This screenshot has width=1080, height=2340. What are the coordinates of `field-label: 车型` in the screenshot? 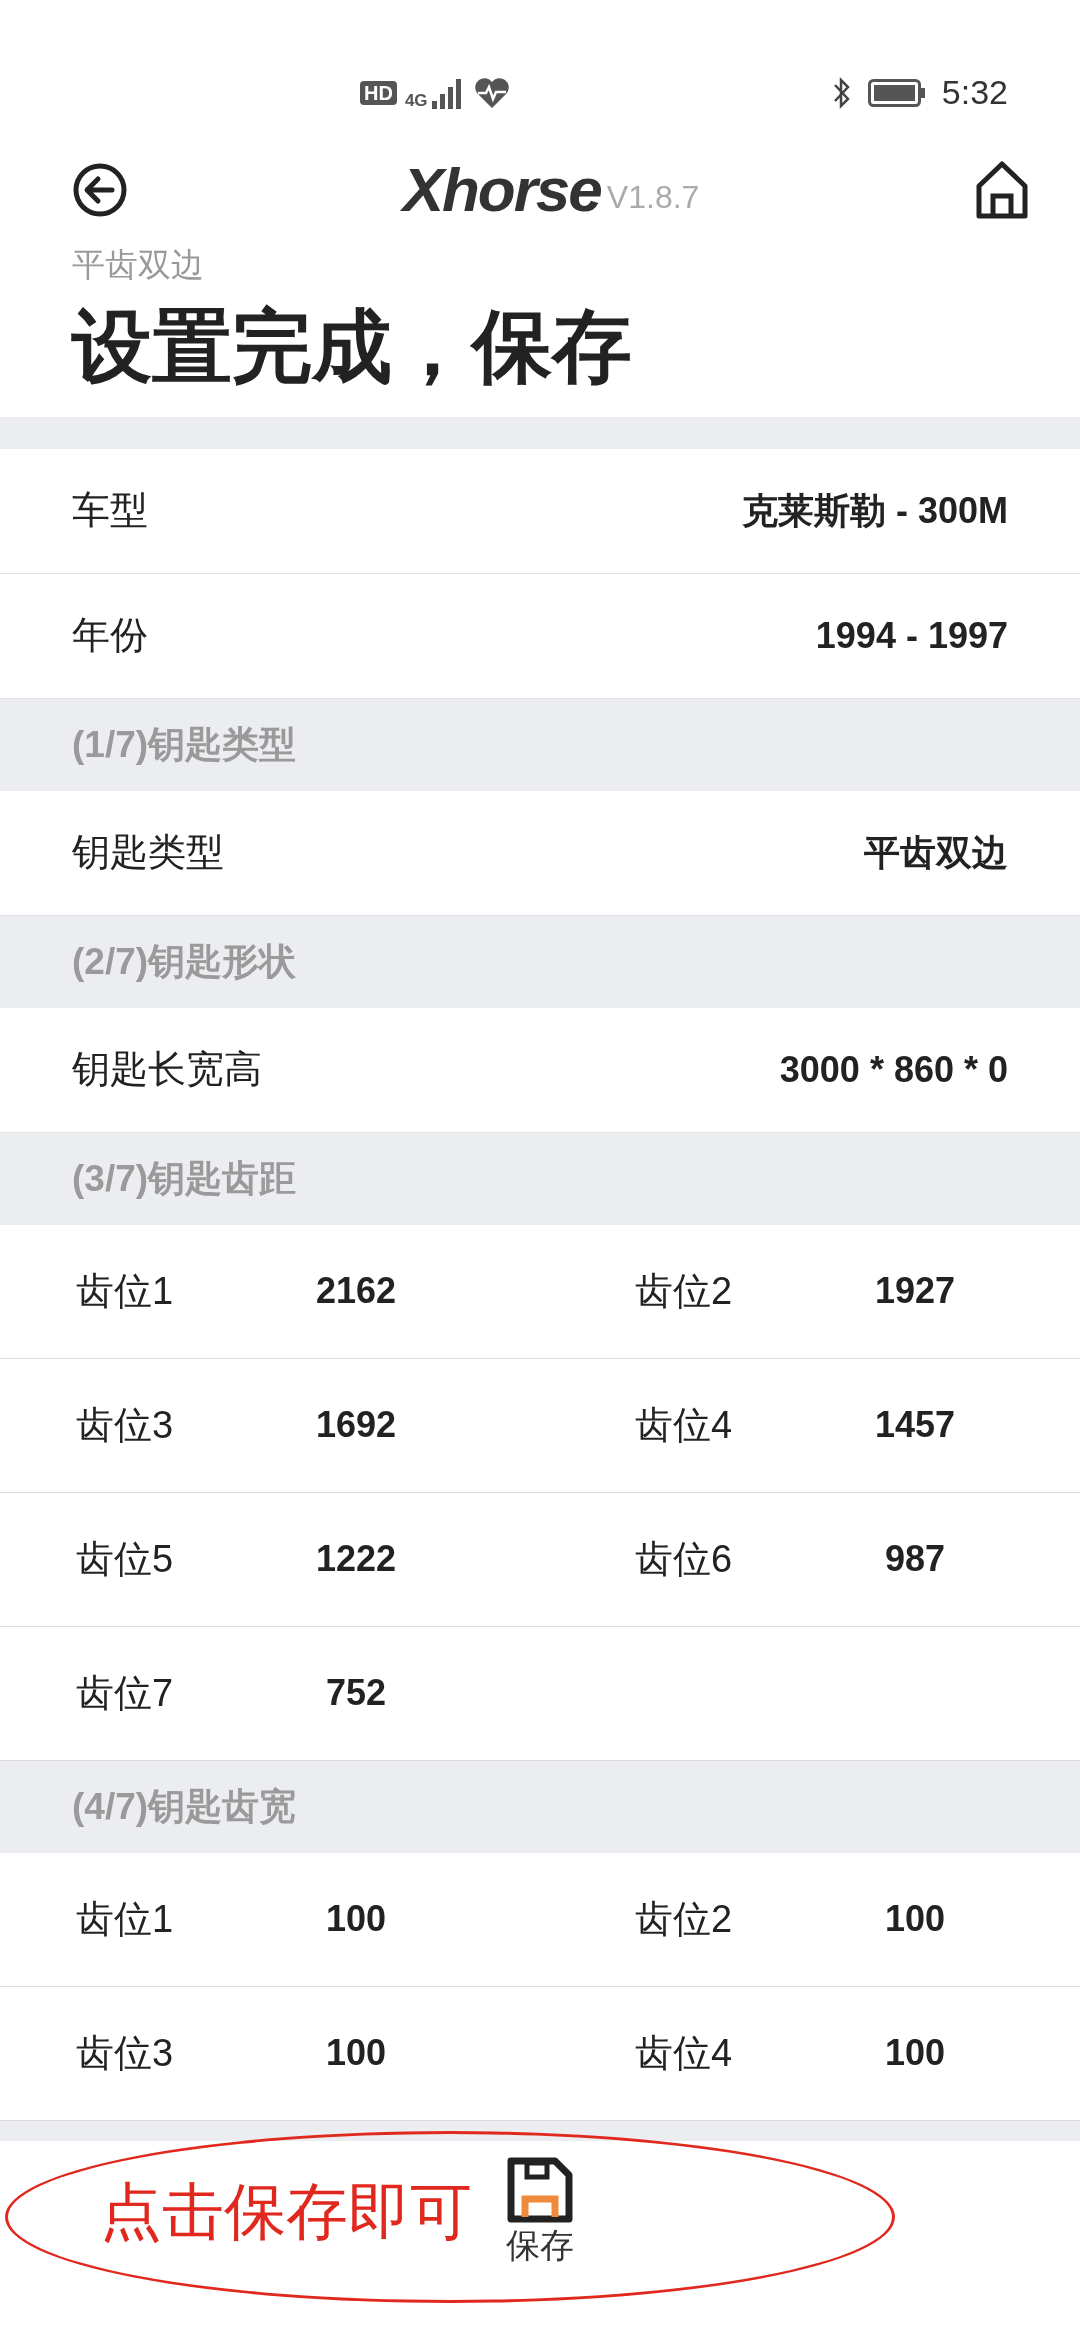 It's located at (110, 511).